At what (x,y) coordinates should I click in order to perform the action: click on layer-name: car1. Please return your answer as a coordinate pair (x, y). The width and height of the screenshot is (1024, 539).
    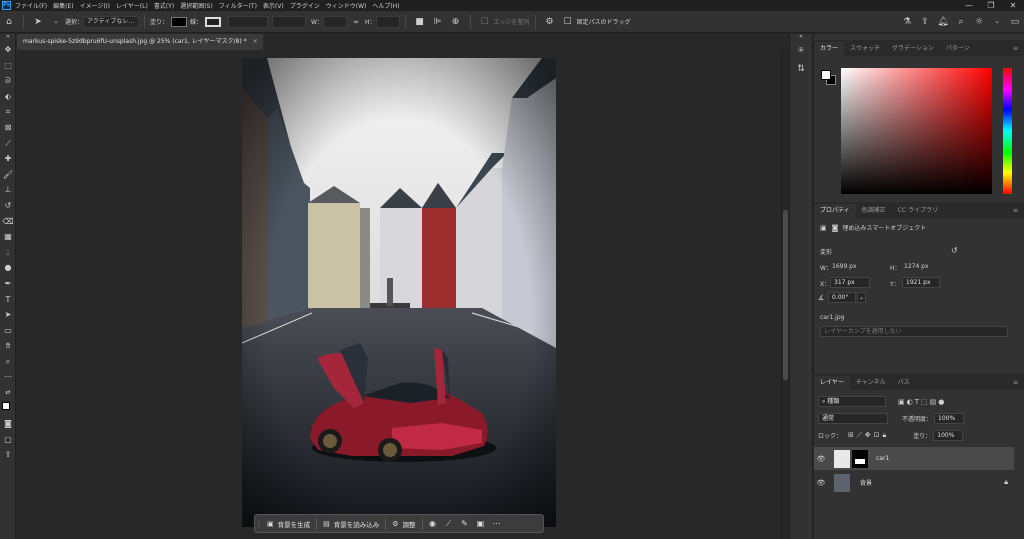
    Looking at the image, I should click on (882, 458).